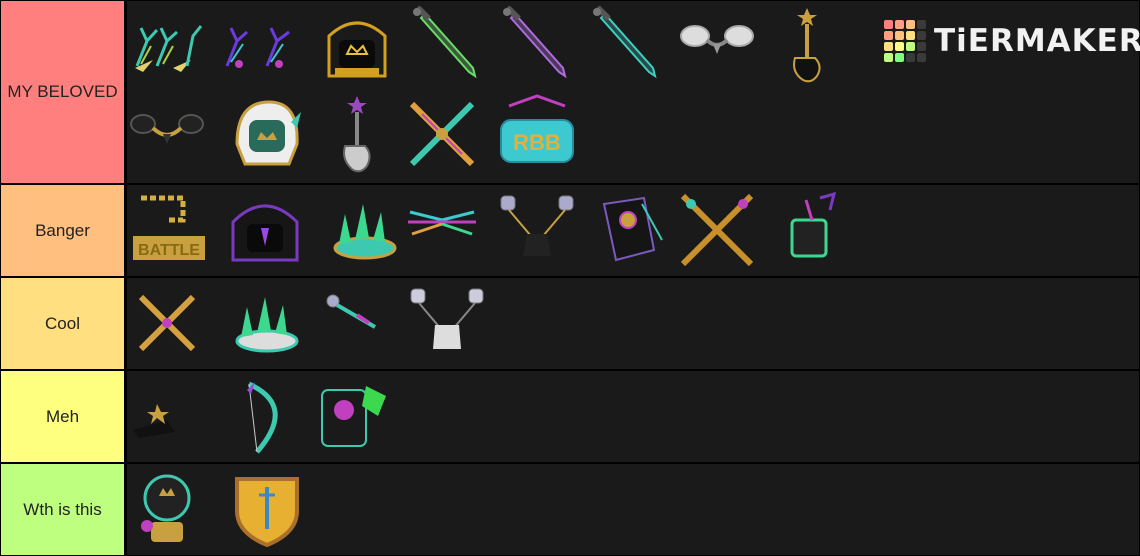  I want to click on drink-icon, so click(812, 230).